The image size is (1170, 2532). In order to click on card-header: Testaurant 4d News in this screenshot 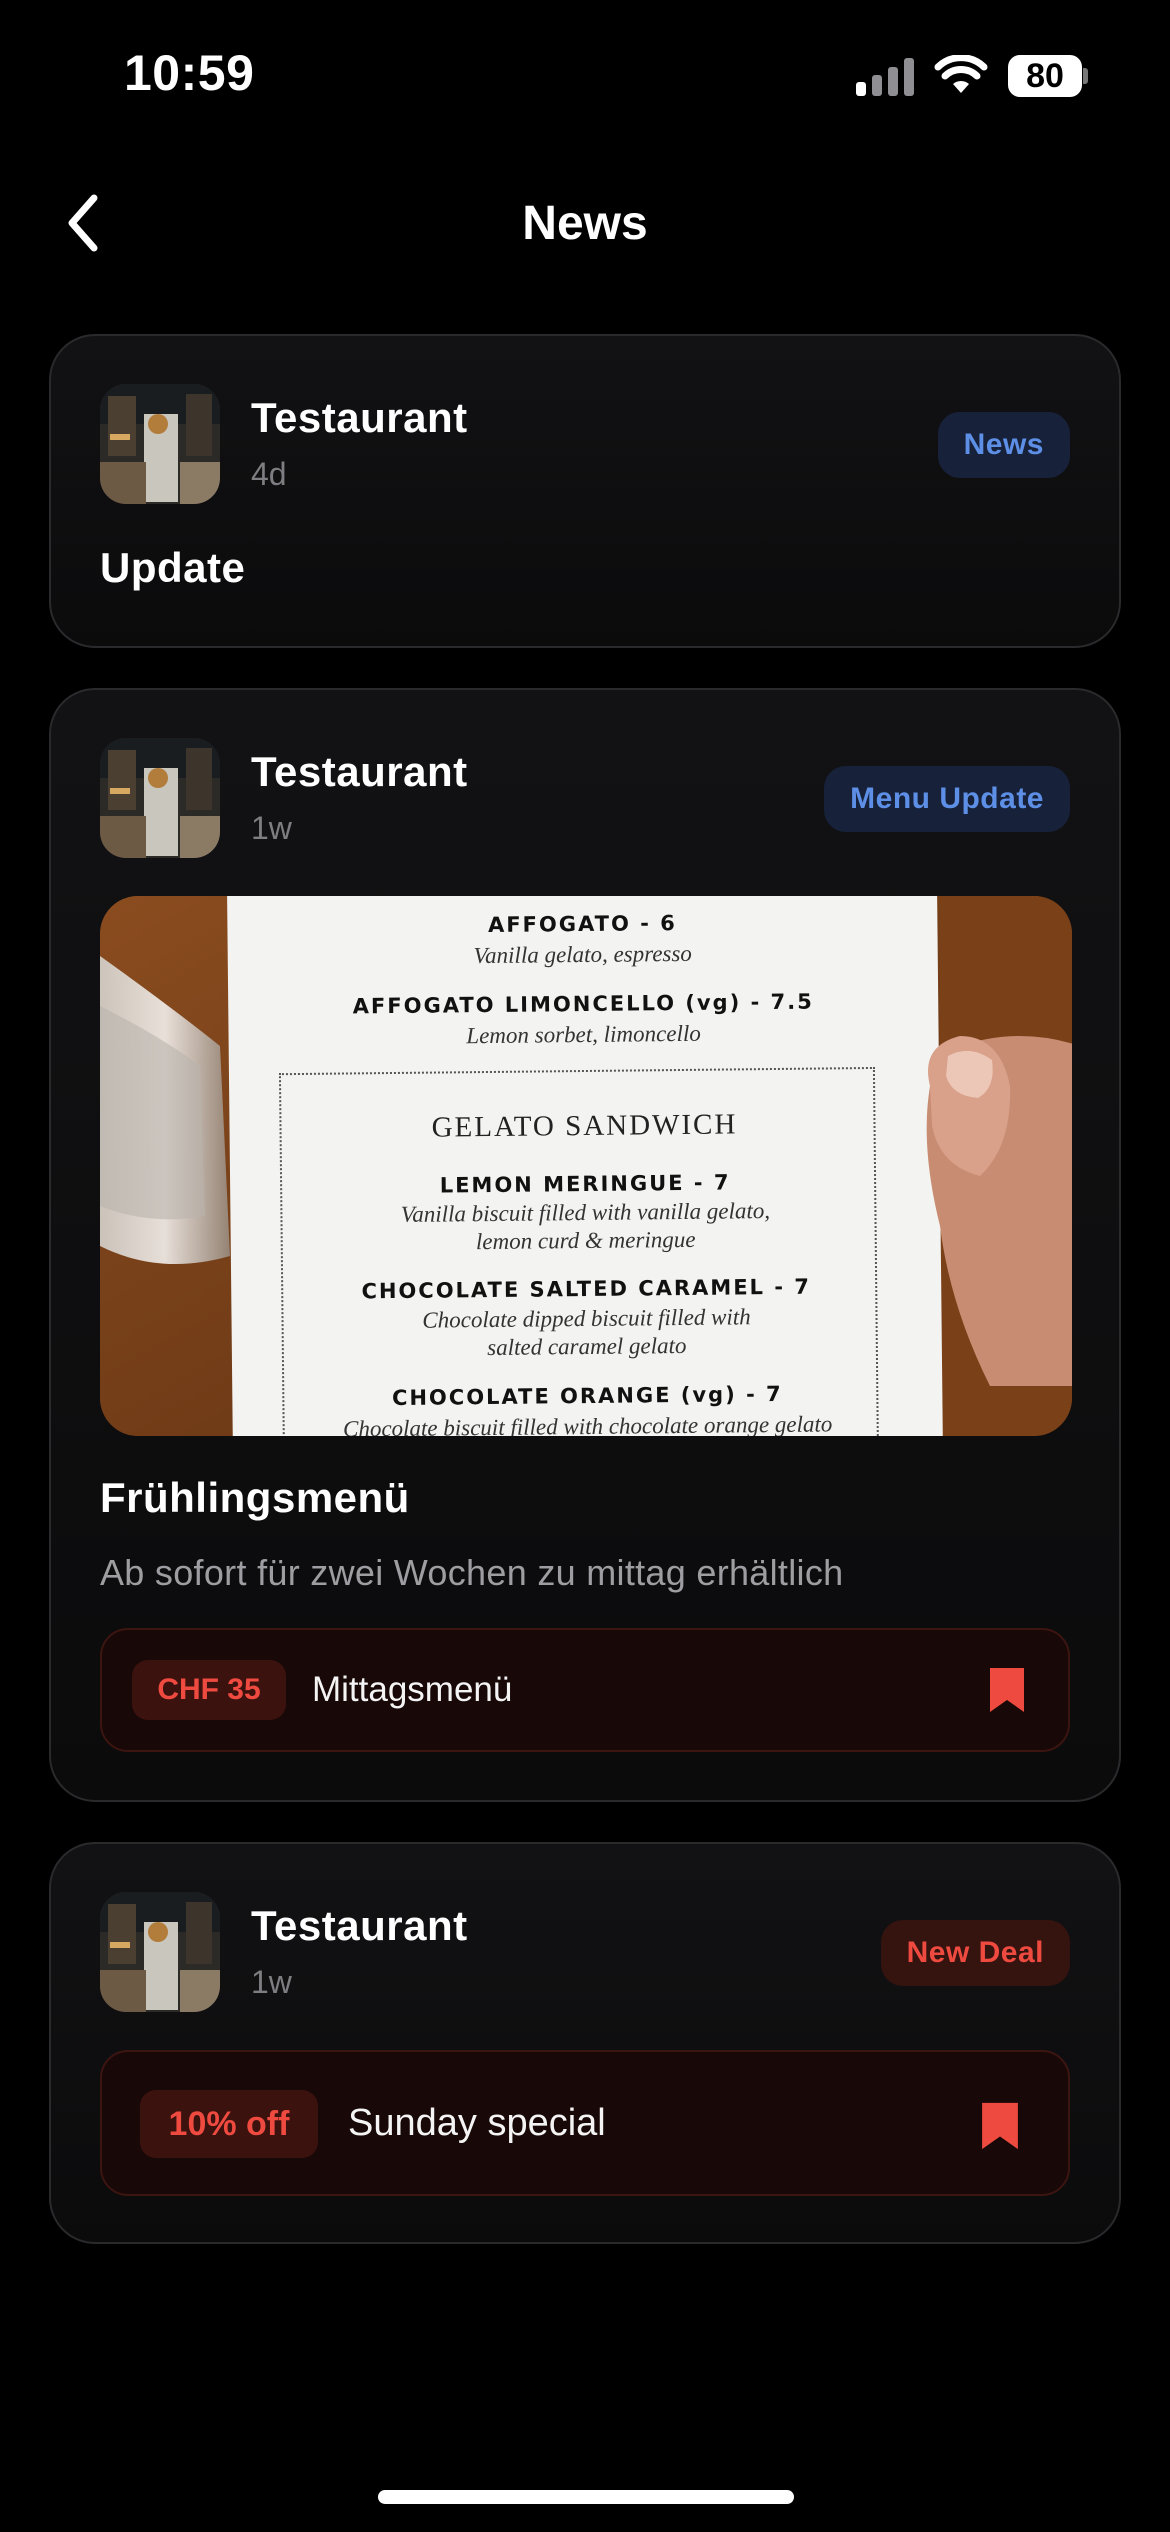, I will do `click(585, 444)`.